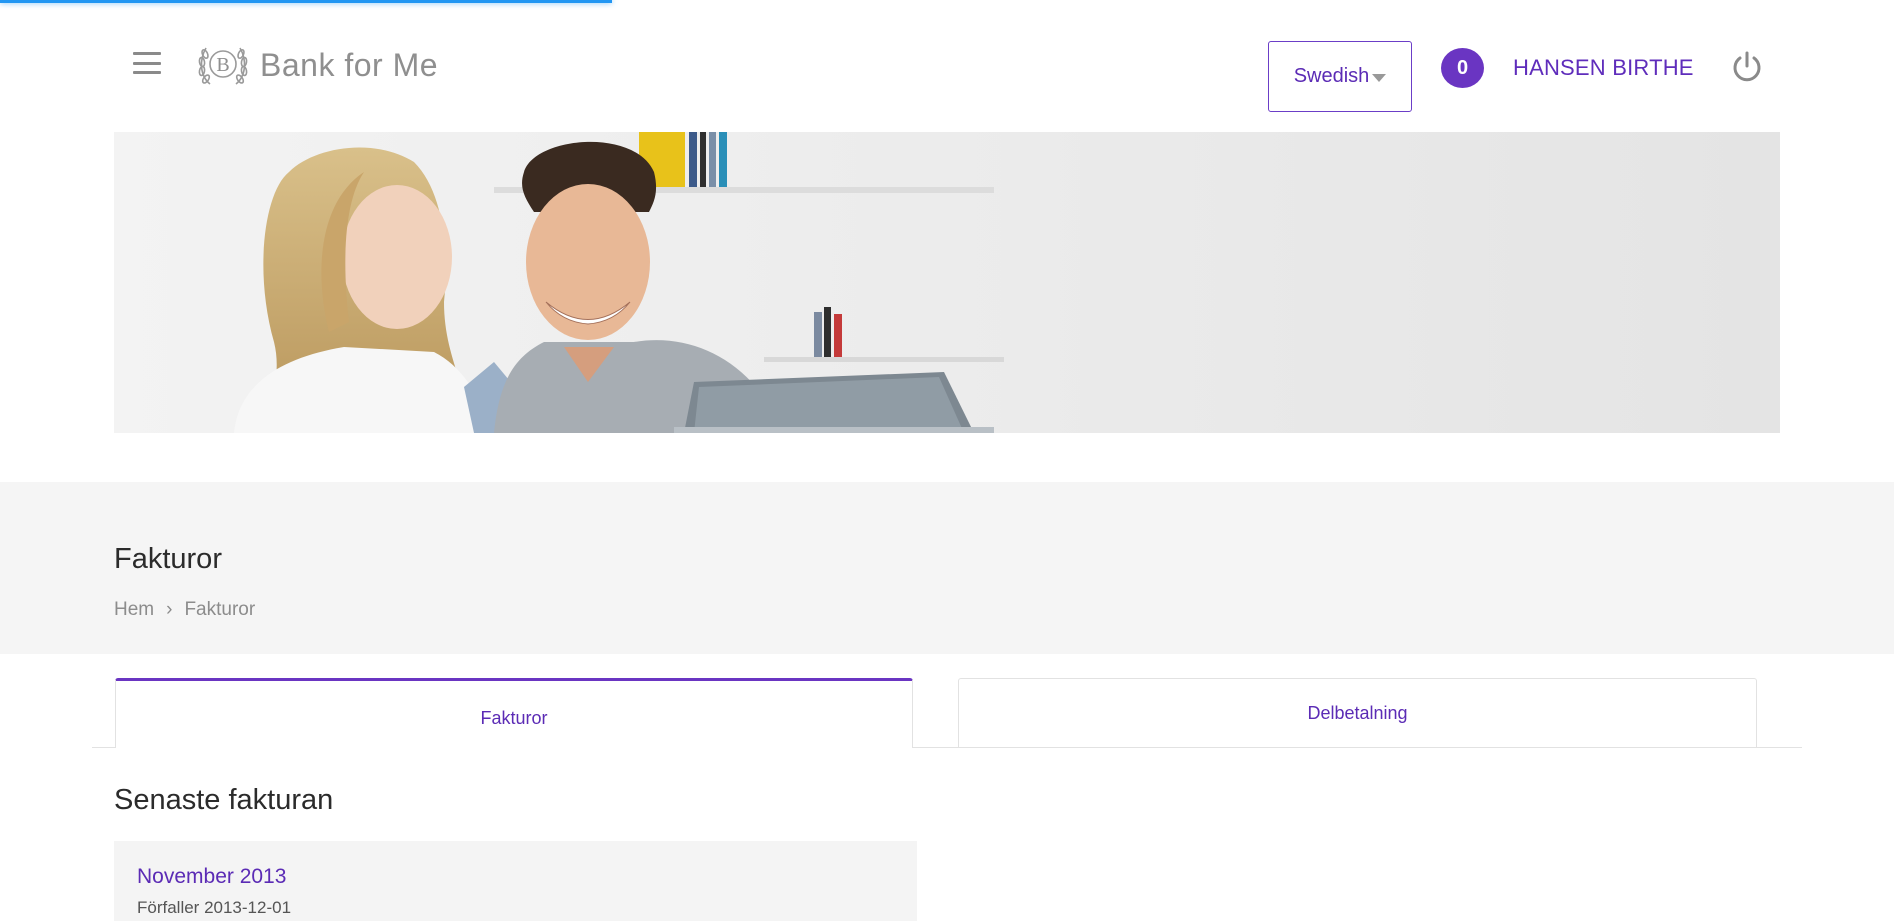 The image size is (1894, 921). Describe the element at coordinates (1357, 712) in the screenshot. I see `tab-delbetalning: Delbetalning` at that location.